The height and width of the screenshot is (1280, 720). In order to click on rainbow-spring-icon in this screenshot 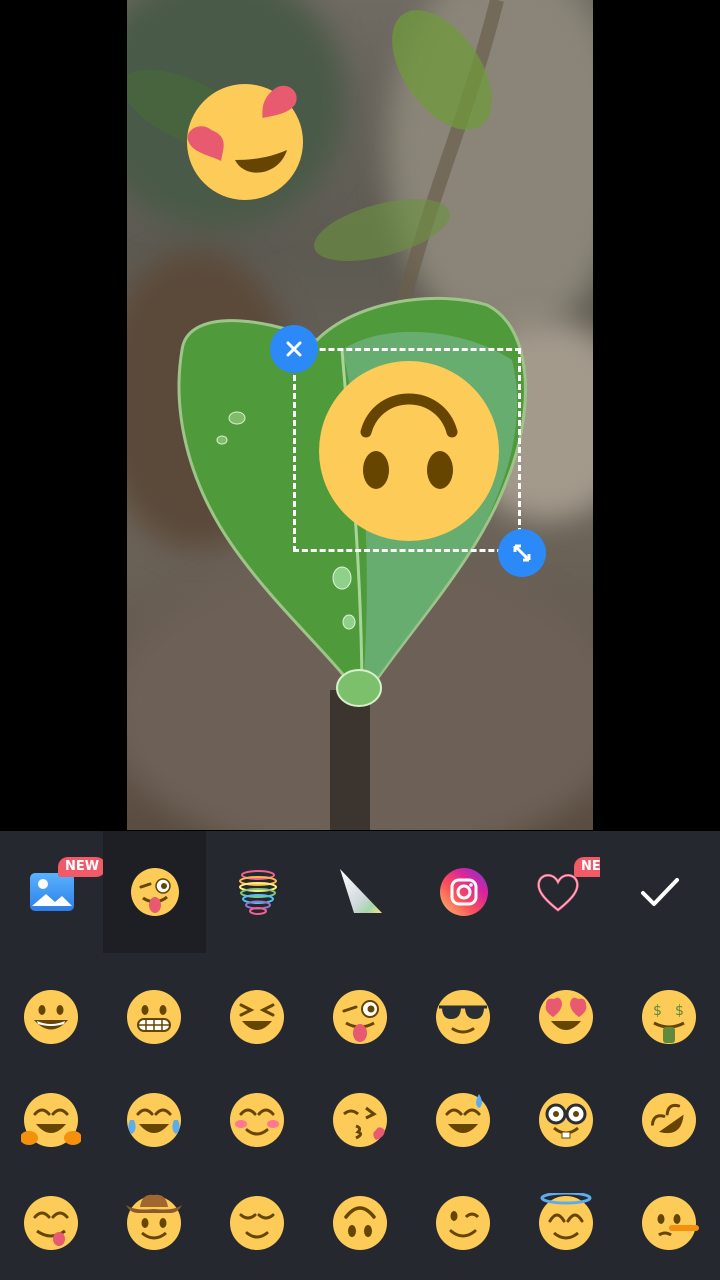, I will do `click(257, 892)`.